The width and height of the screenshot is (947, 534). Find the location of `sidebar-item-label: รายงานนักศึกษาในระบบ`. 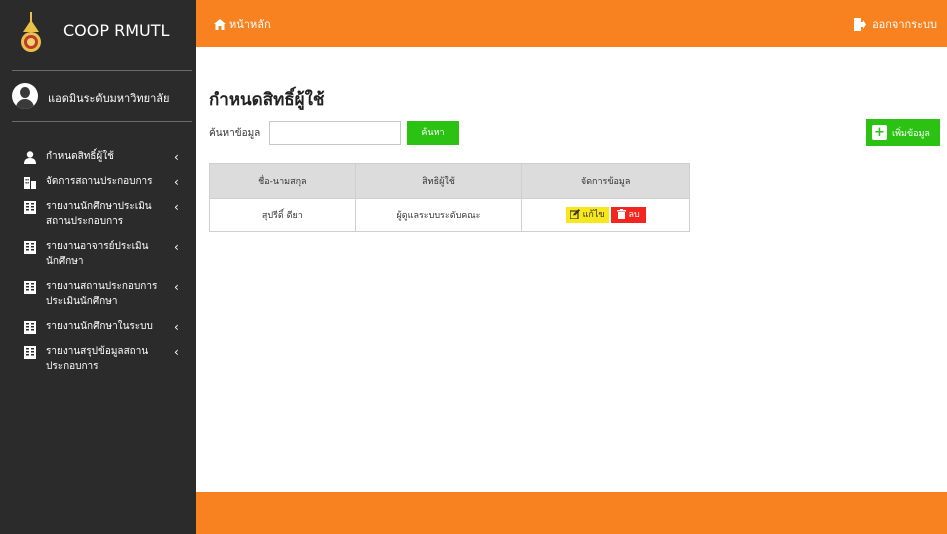

sidebar-item-label: รายงานนักศึกษาในระบบ is located at coordinates (99, 326).